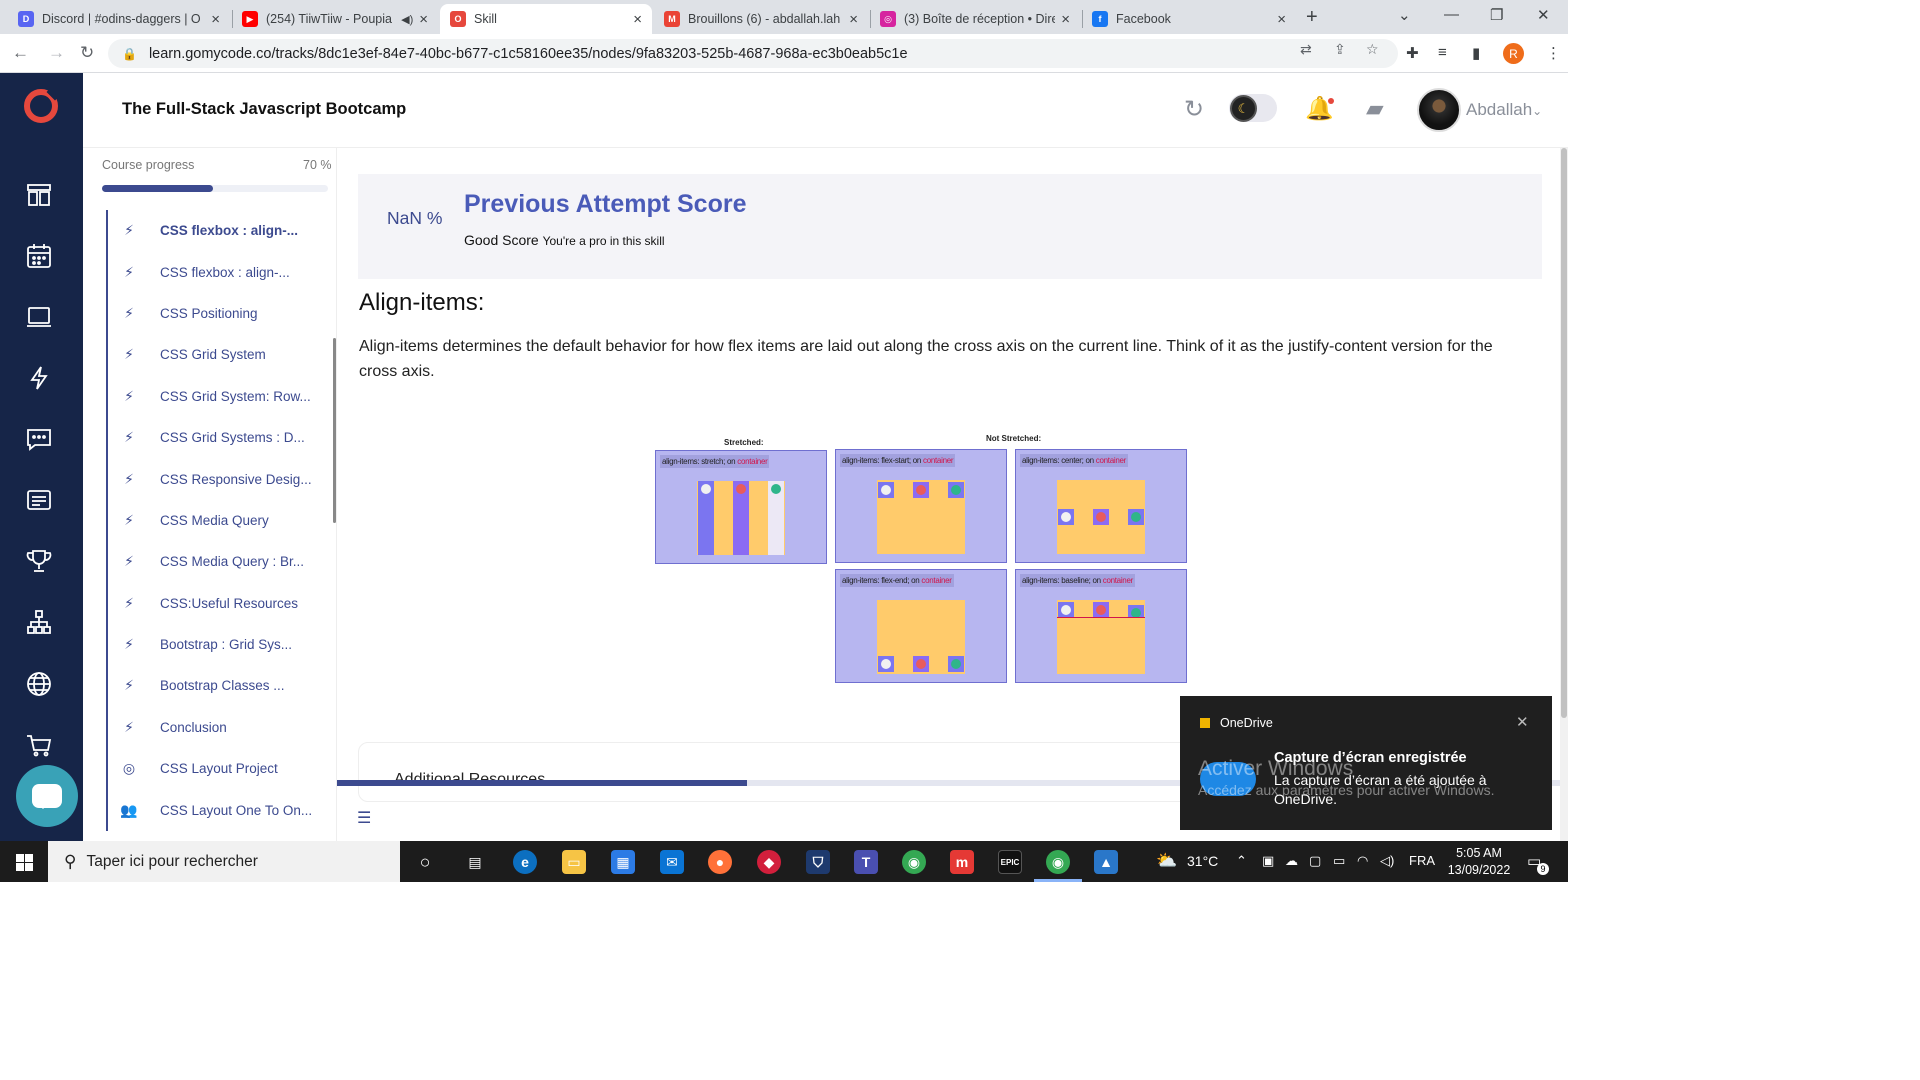 The width and height of the screenshot is (1920, 1080). I want to click on edge-icon: e, so click(525, 862).